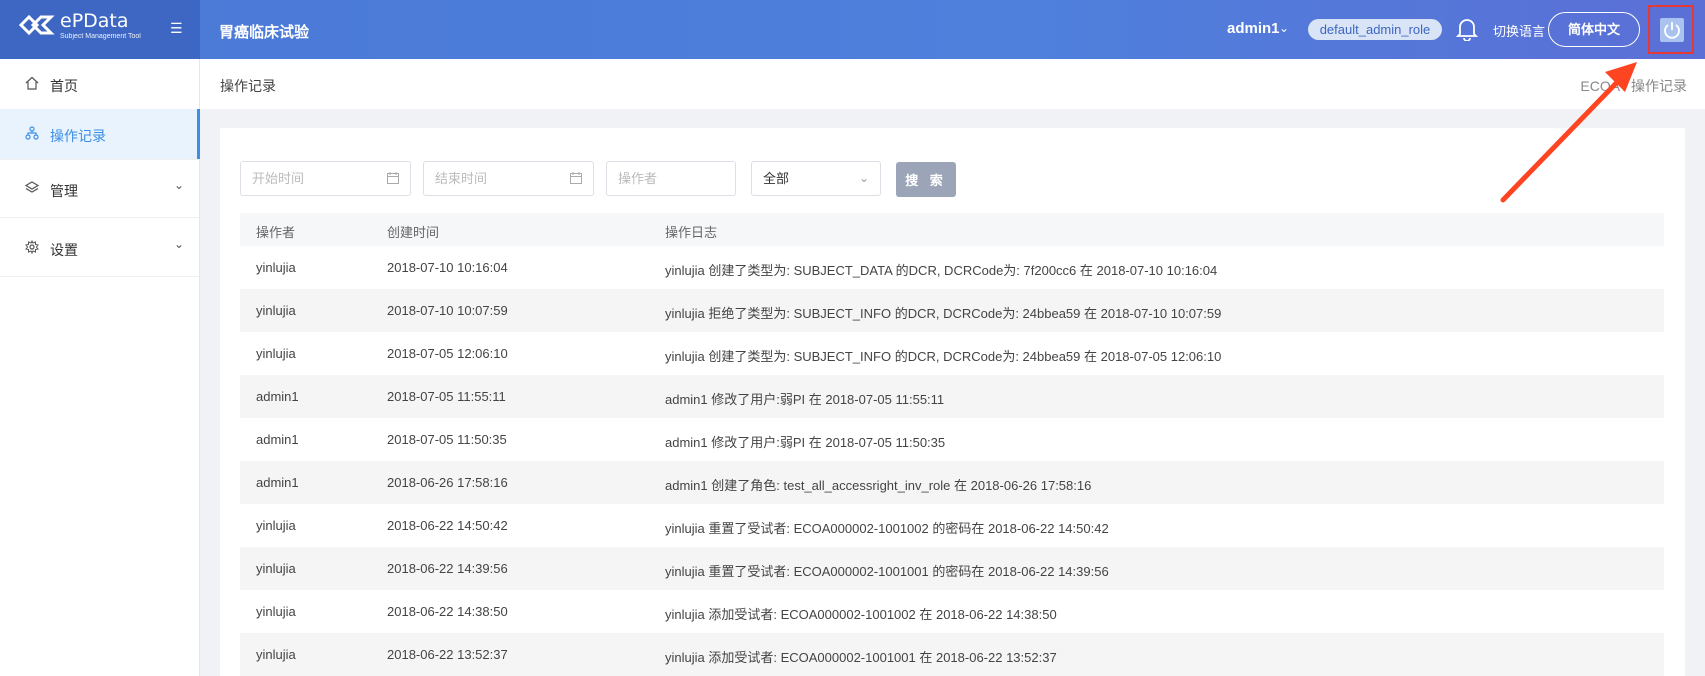  What do you see at coordinates (176, 28) in the screenshot?
I see `menu-toggle-icon: ☰` at bounding box center [176, 28].